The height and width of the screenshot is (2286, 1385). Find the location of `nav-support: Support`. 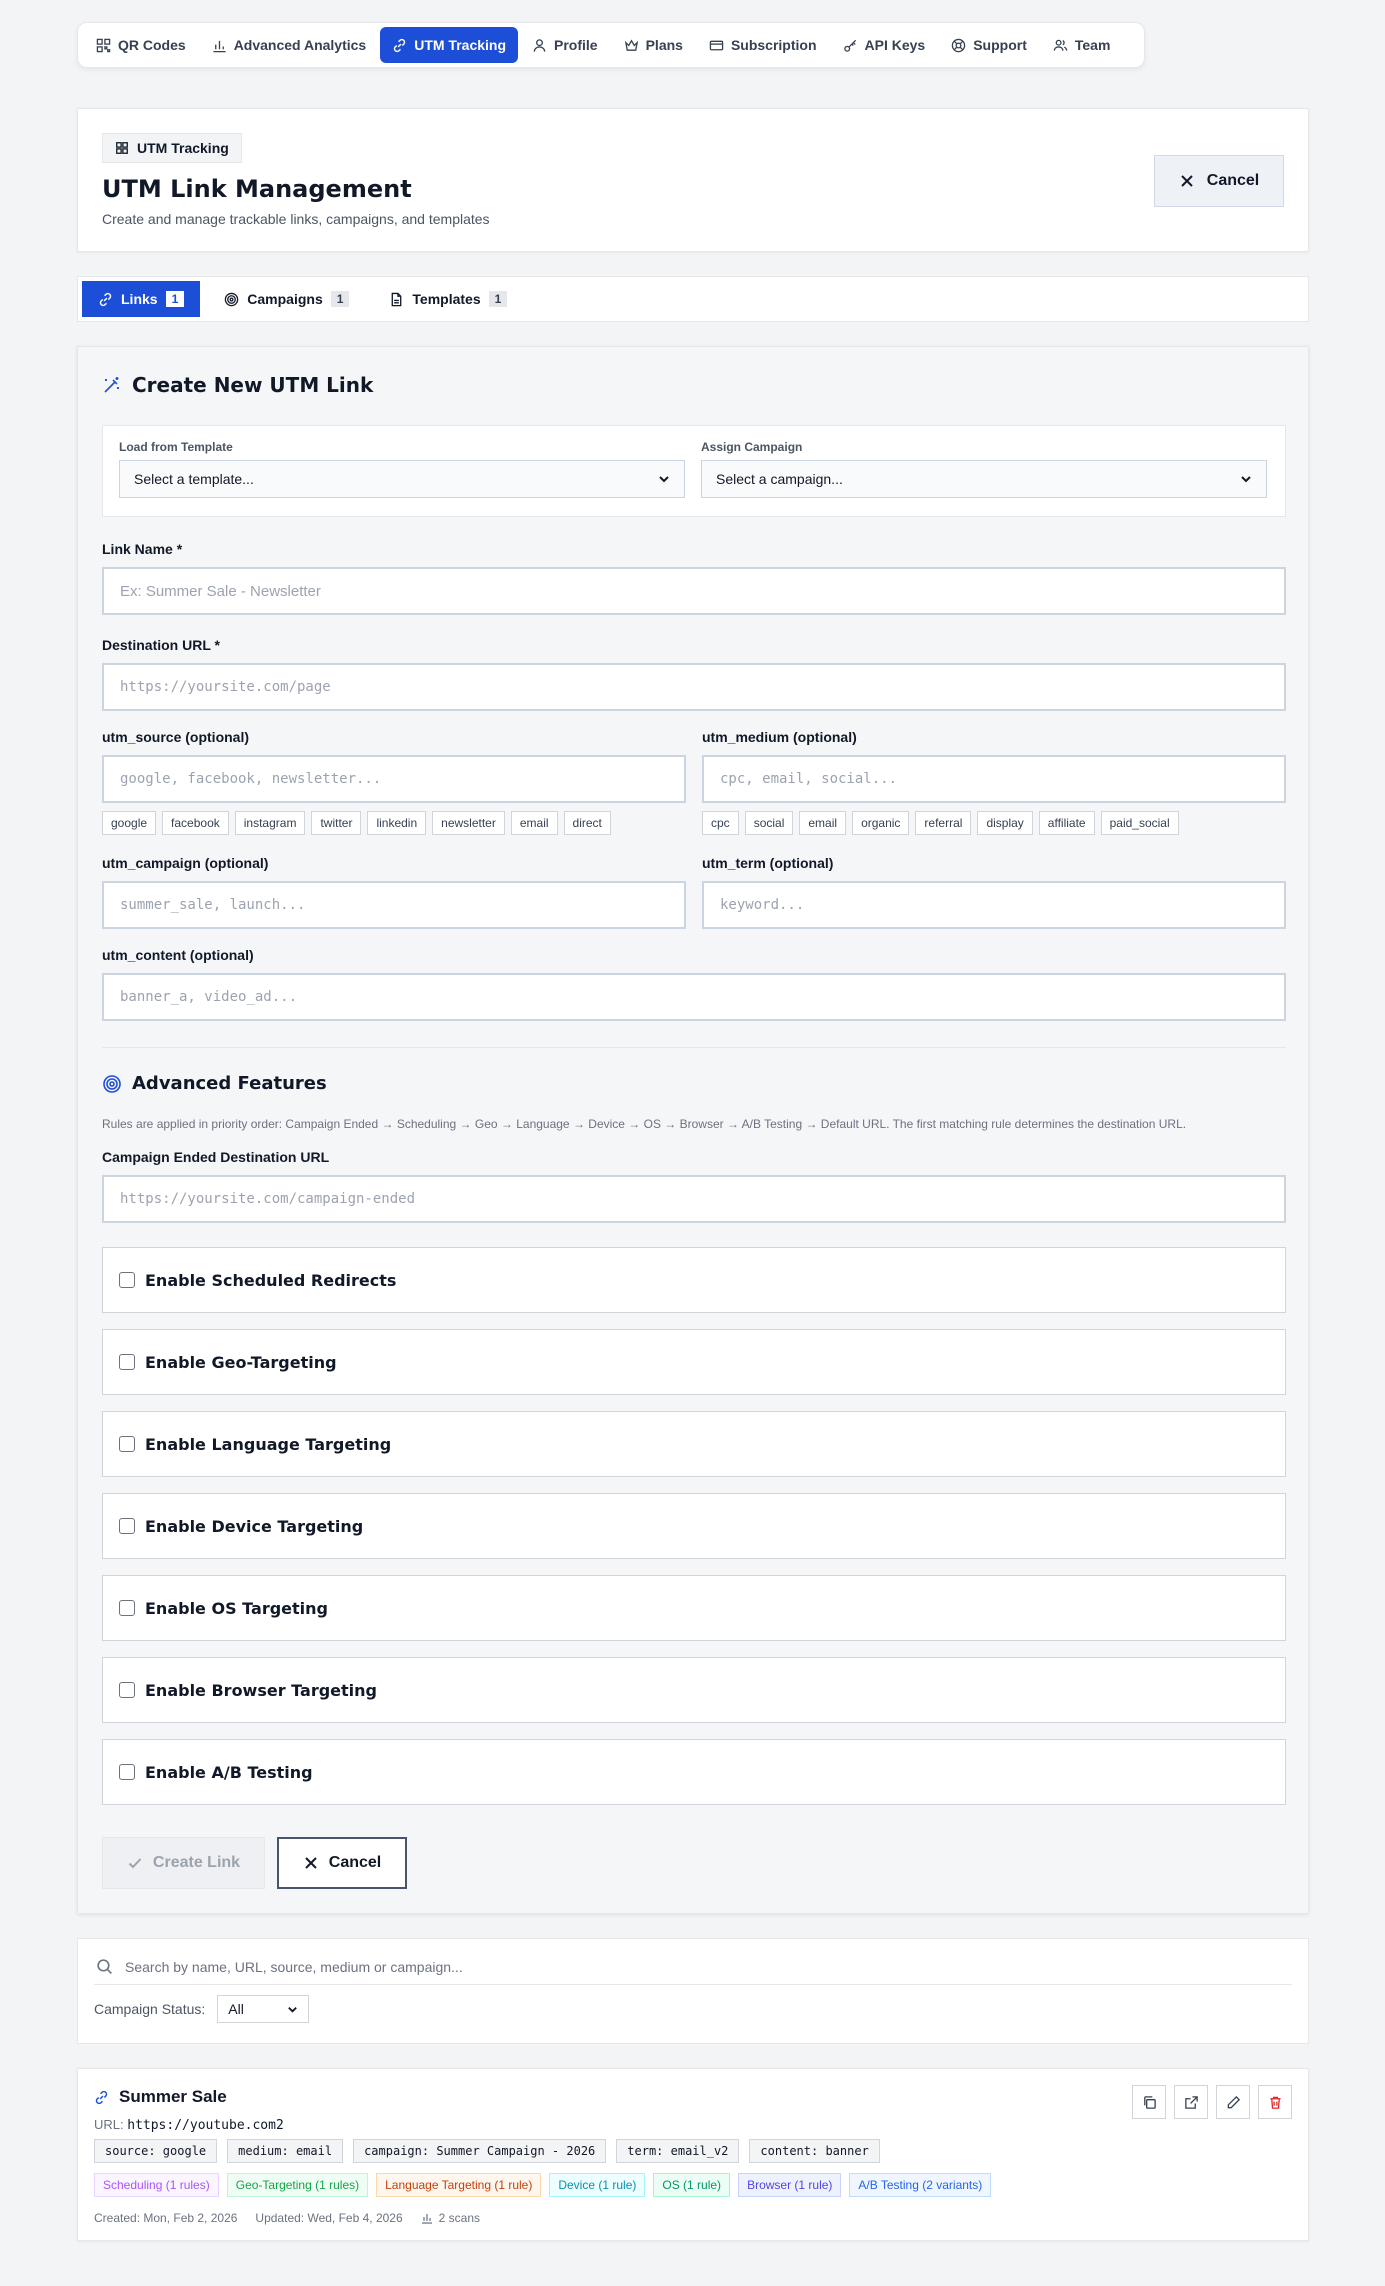

nav-support: Support is located at coordinates (989, 45).